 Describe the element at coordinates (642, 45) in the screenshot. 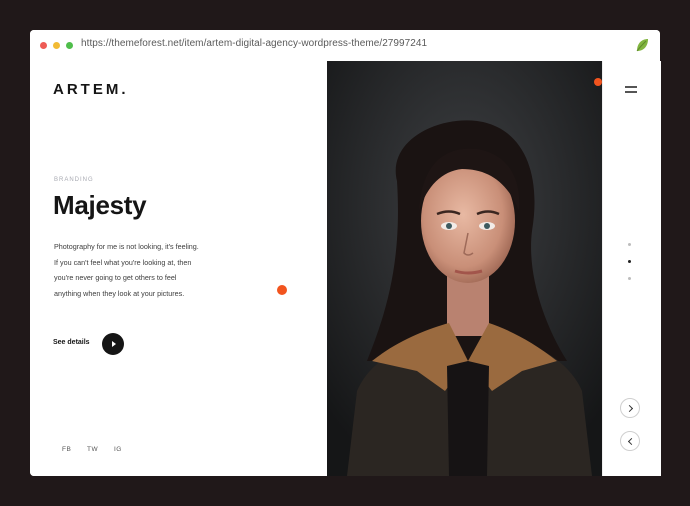

I see `leaf-icon` at that location.